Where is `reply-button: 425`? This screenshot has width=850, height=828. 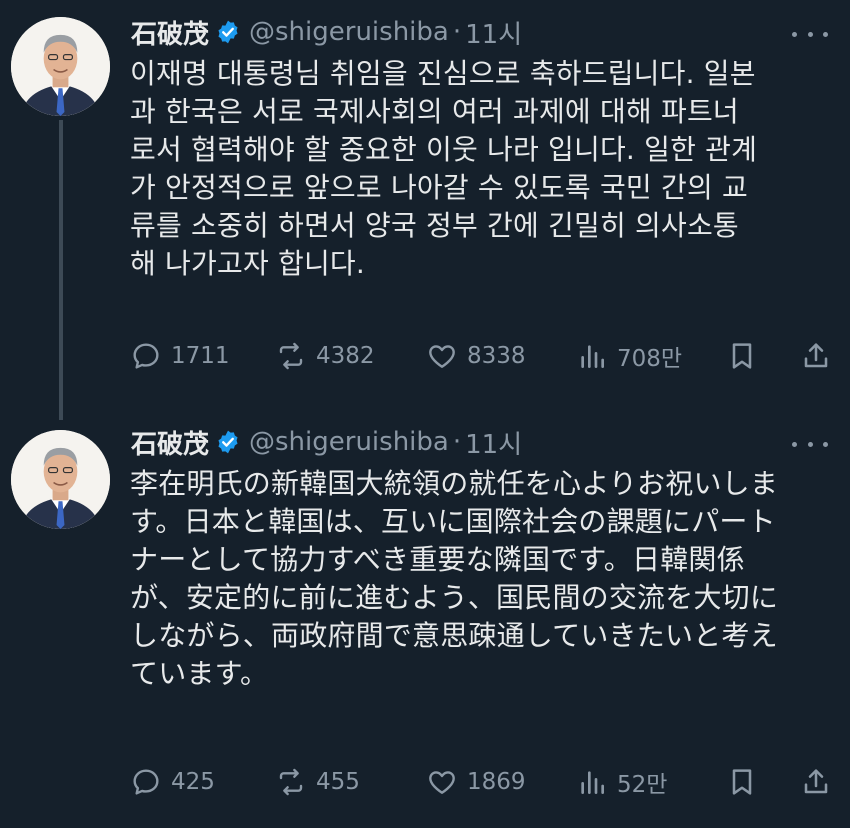 reply-button: 425 is located at coordinates (172, 782).